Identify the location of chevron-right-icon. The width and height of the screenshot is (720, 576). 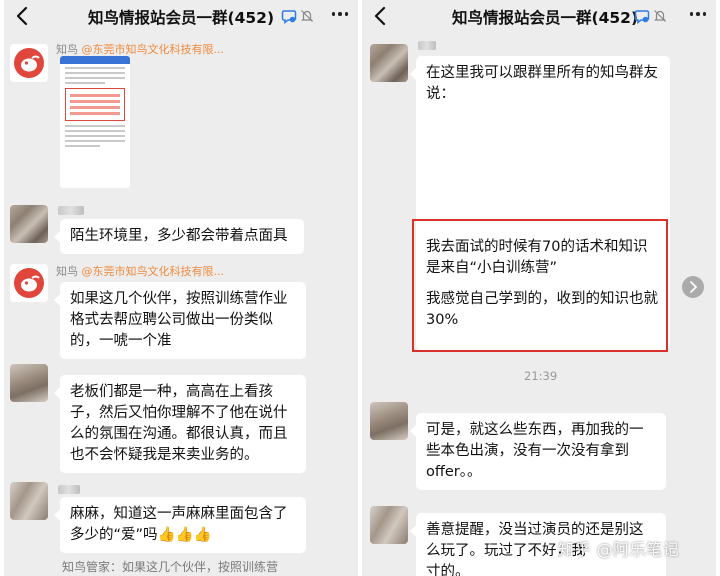
(693, 287).